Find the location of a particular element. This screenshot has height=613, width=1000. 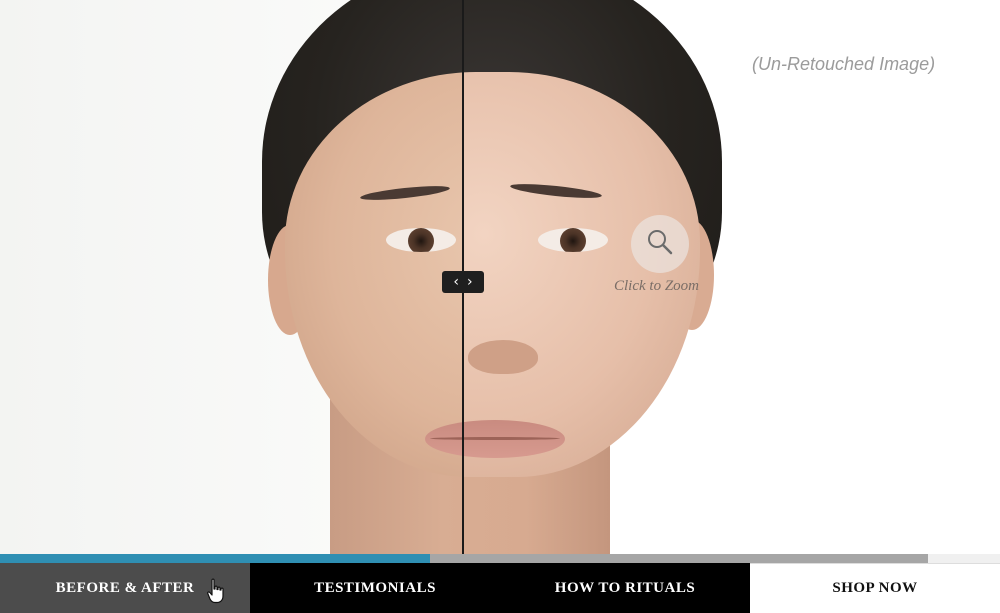

hand-pointer-icon is located at coordinates (216, 593).